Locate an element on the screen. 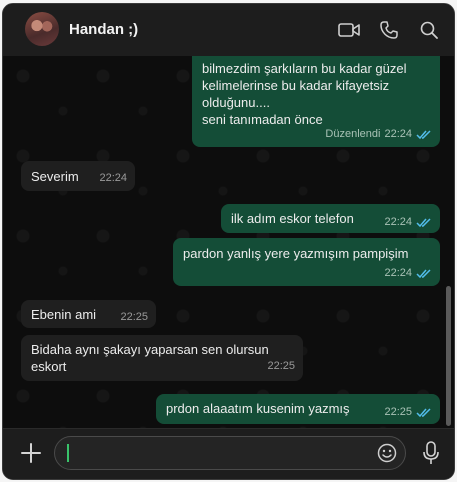 This screenshot has width=457, height=482. message-text: bilmezdim şarkıların bu kadar güzel is located at coordinates (304, 68).